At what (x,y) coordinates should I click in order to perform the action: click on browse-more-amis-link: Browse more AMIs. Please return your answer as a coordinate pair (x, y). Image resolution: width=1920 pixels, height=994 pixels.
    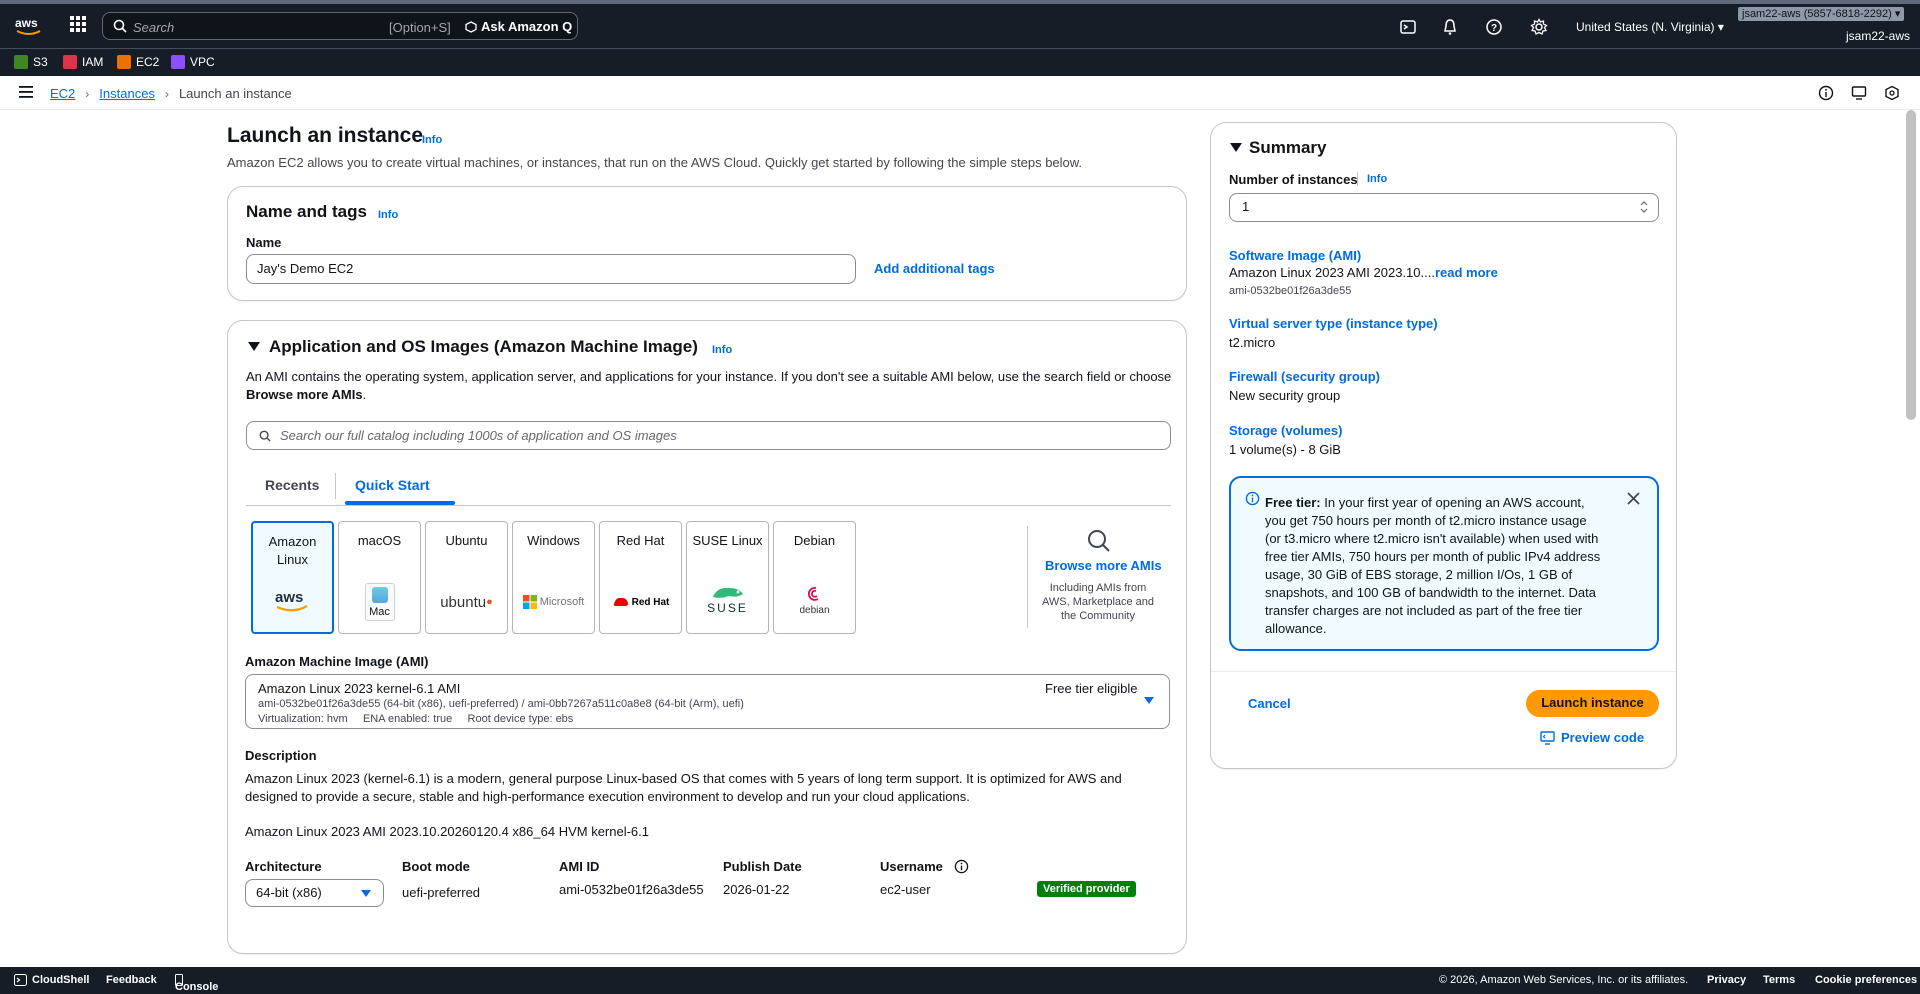
    Looking at the image, I should click on (1103, 565).